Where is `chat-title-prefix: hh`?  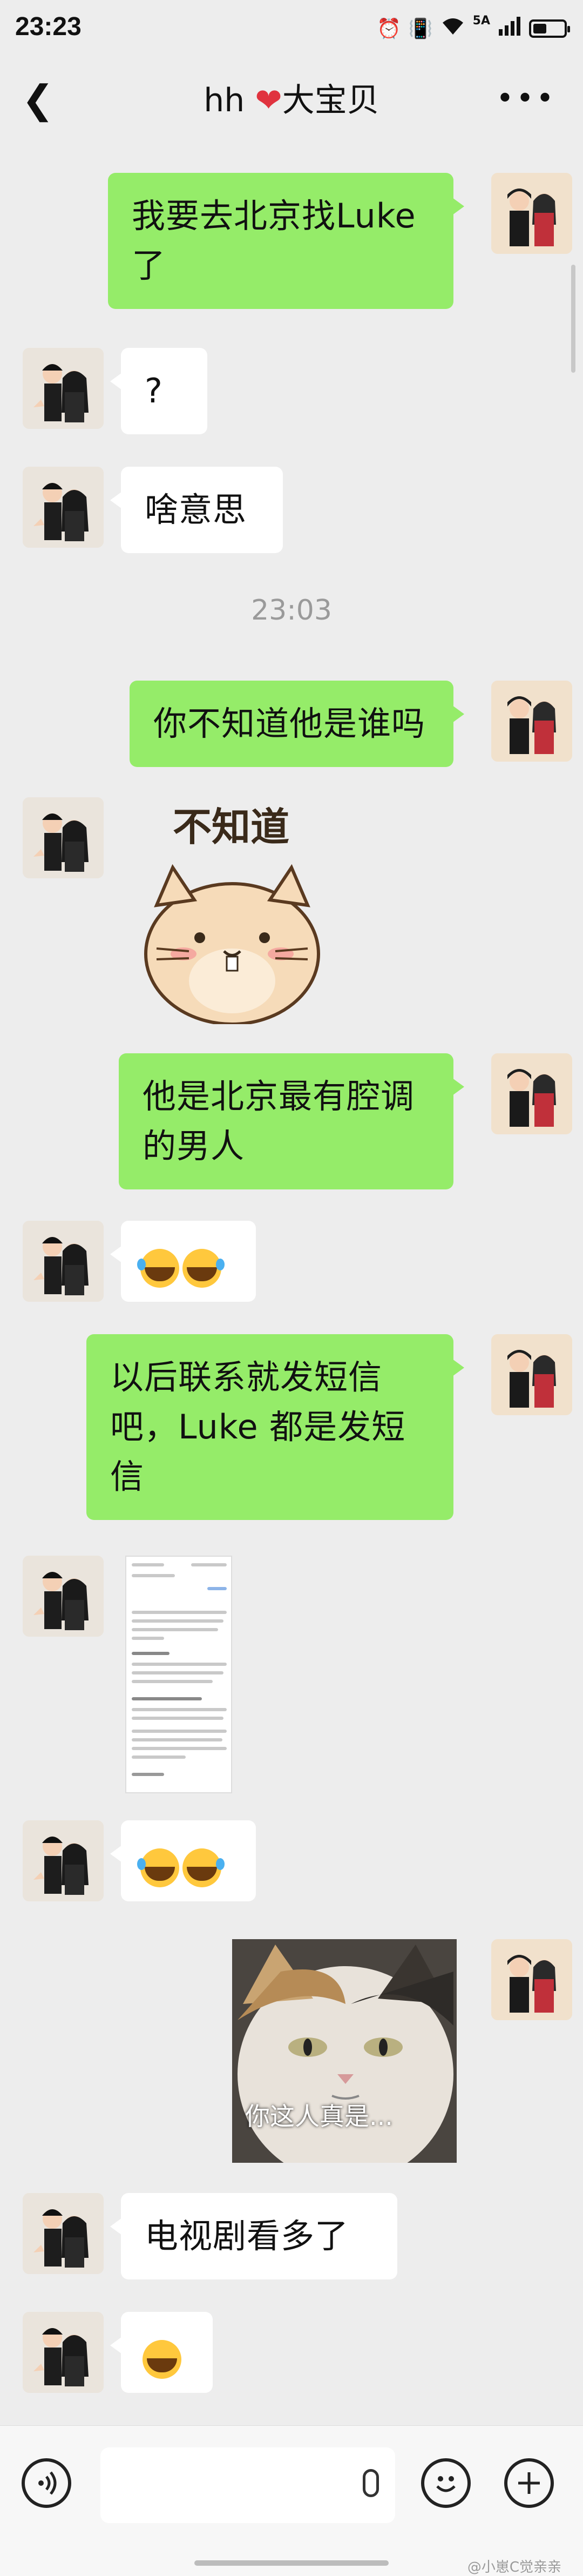
chat-title-prefix: hh is located at coordinates (230, 100).